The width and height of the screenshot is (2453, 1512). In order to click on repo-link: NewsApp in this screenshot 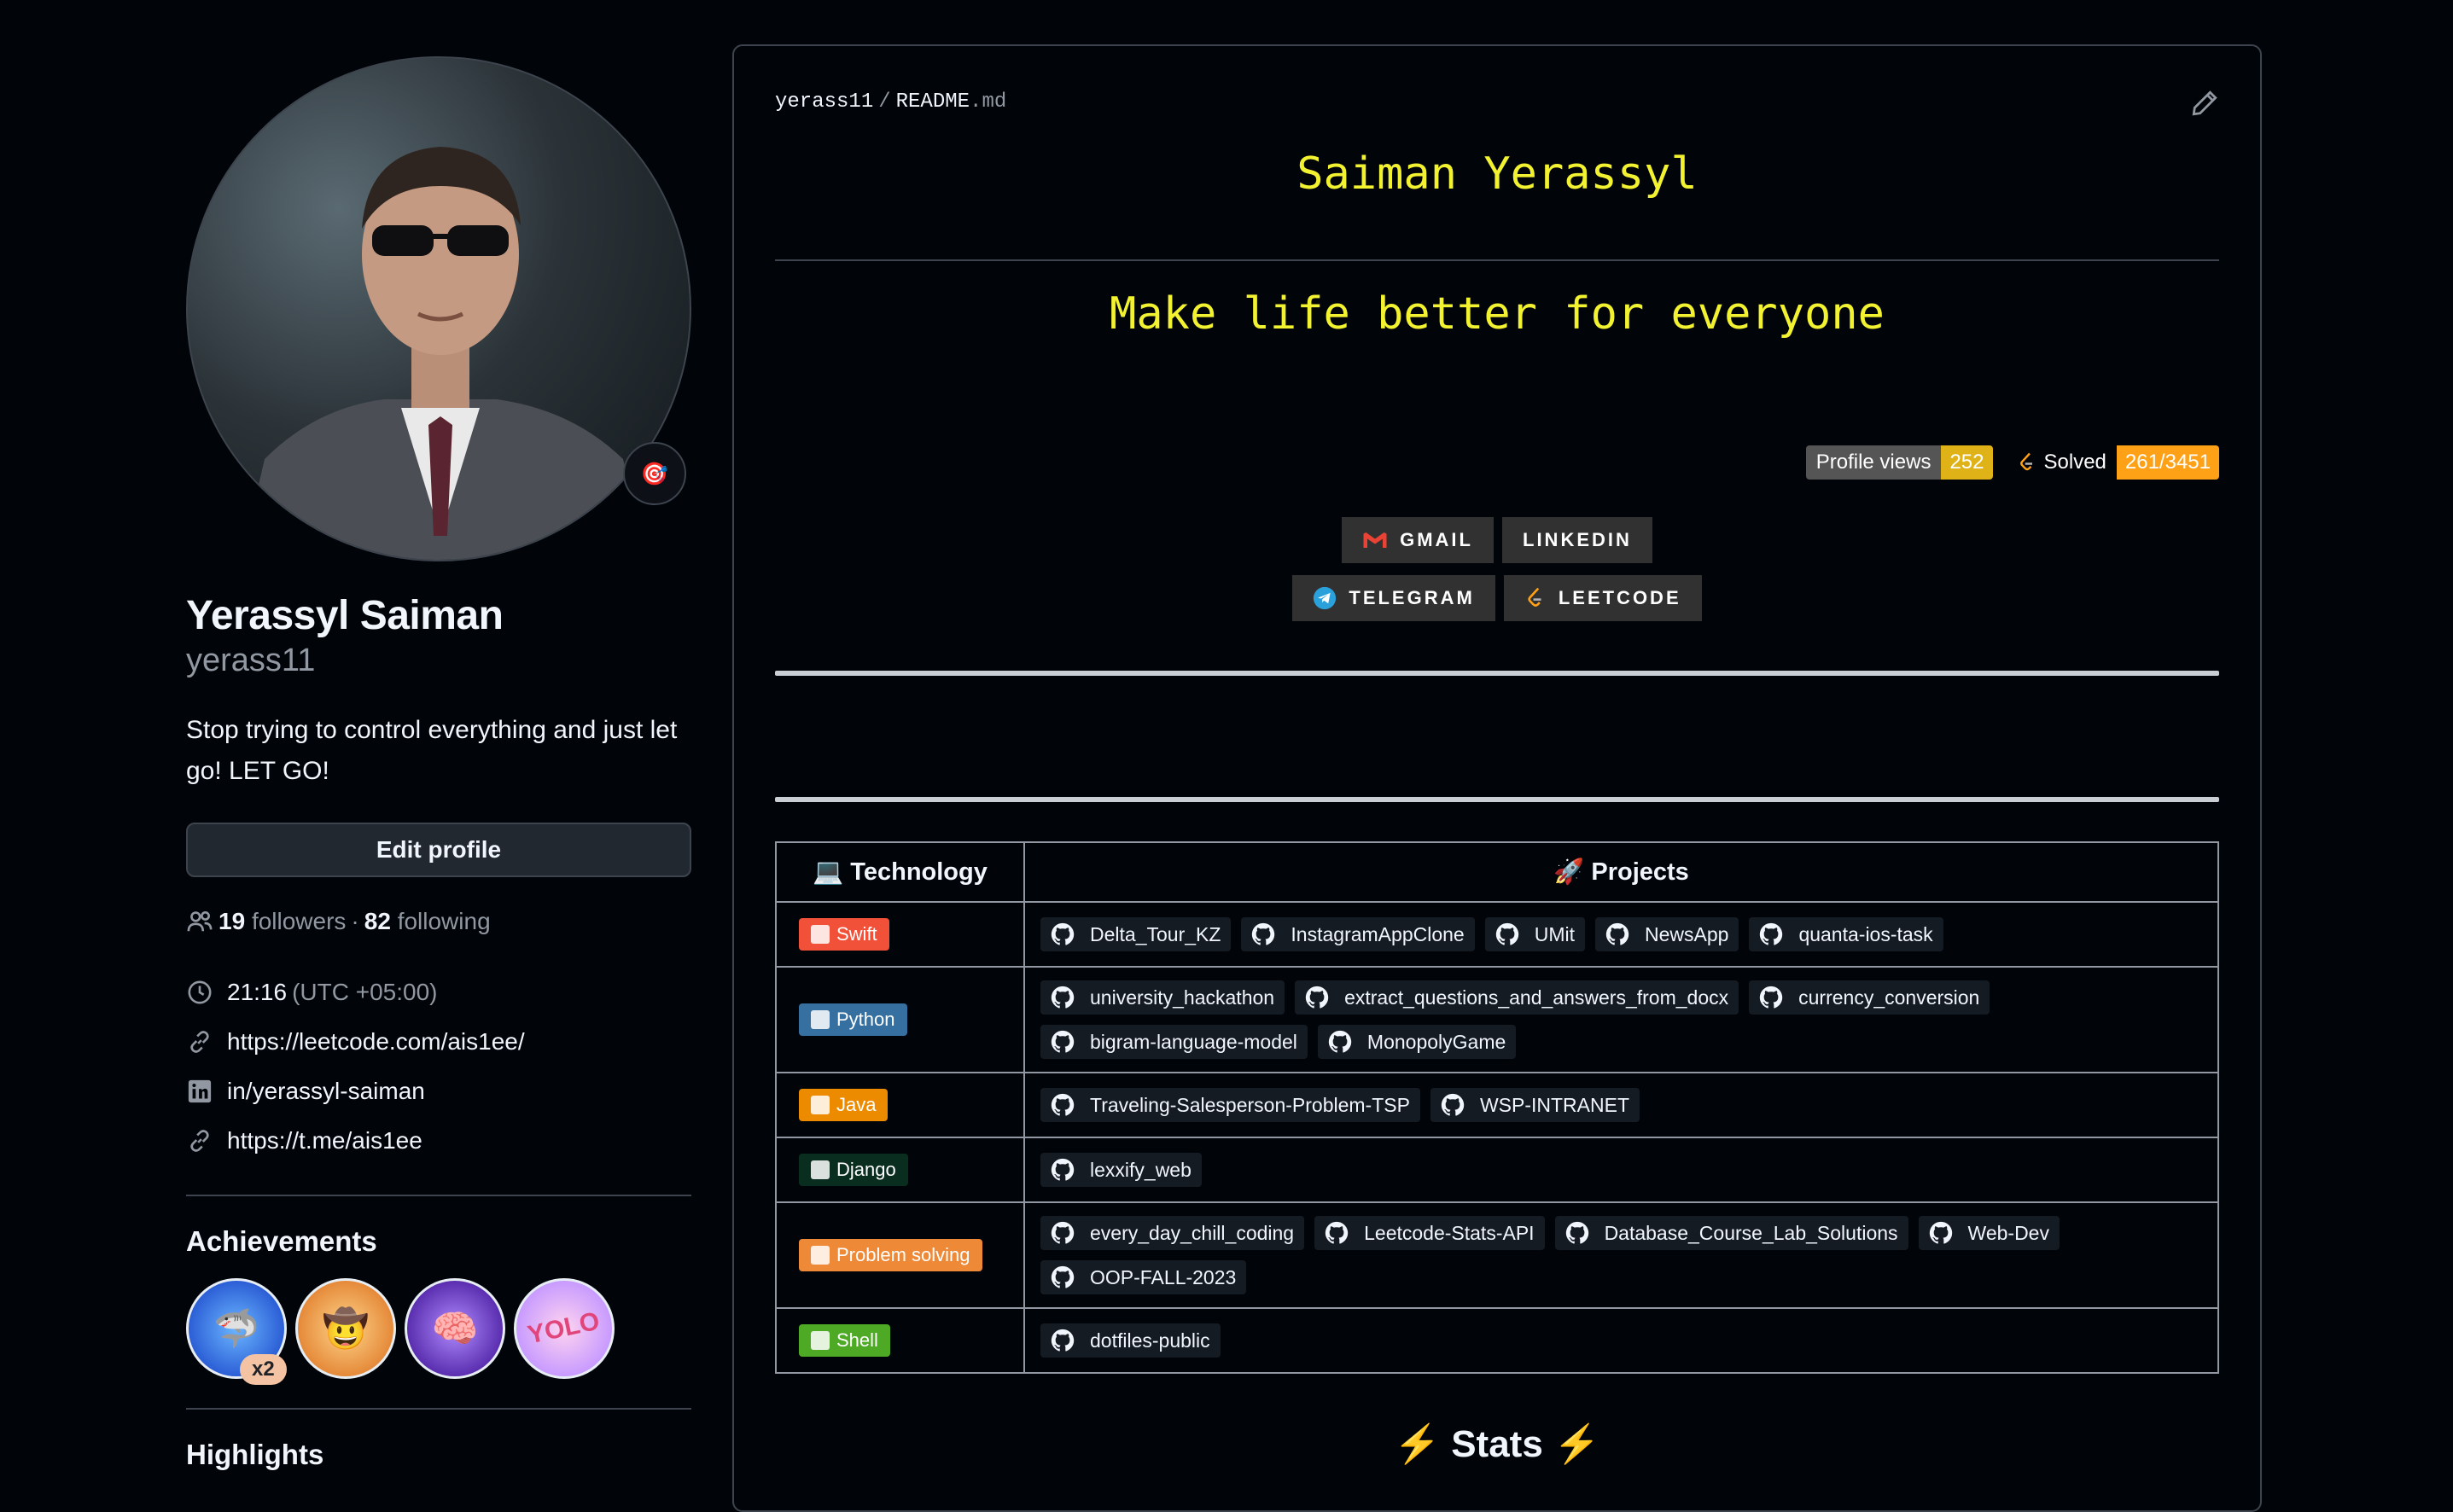, I will do `click(1667, 934)`.